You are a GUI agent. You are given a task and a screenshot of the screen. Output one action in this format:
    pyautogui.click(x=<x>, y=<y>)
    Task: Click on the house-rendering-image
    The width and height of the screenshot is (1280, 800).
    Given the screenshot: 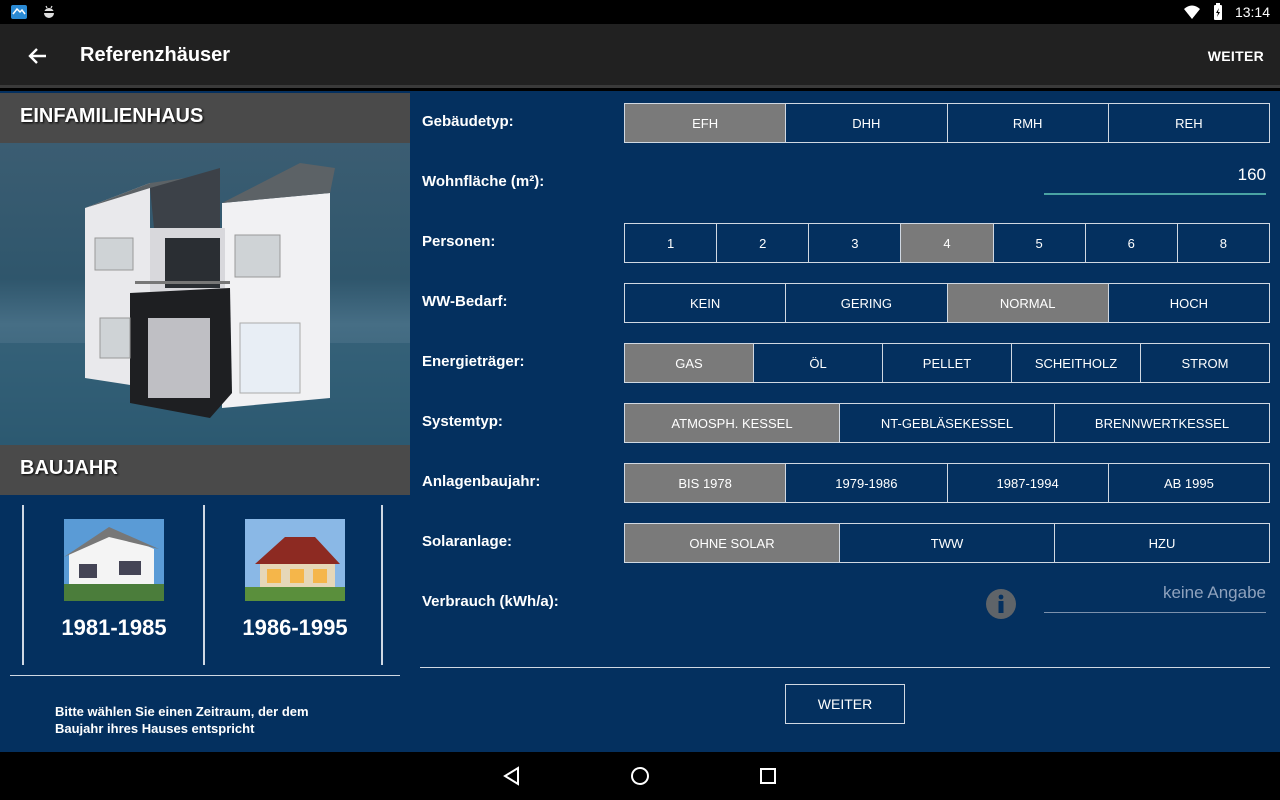 What is the action you would take?
    pyautogui.click(x=205, y=294)
    